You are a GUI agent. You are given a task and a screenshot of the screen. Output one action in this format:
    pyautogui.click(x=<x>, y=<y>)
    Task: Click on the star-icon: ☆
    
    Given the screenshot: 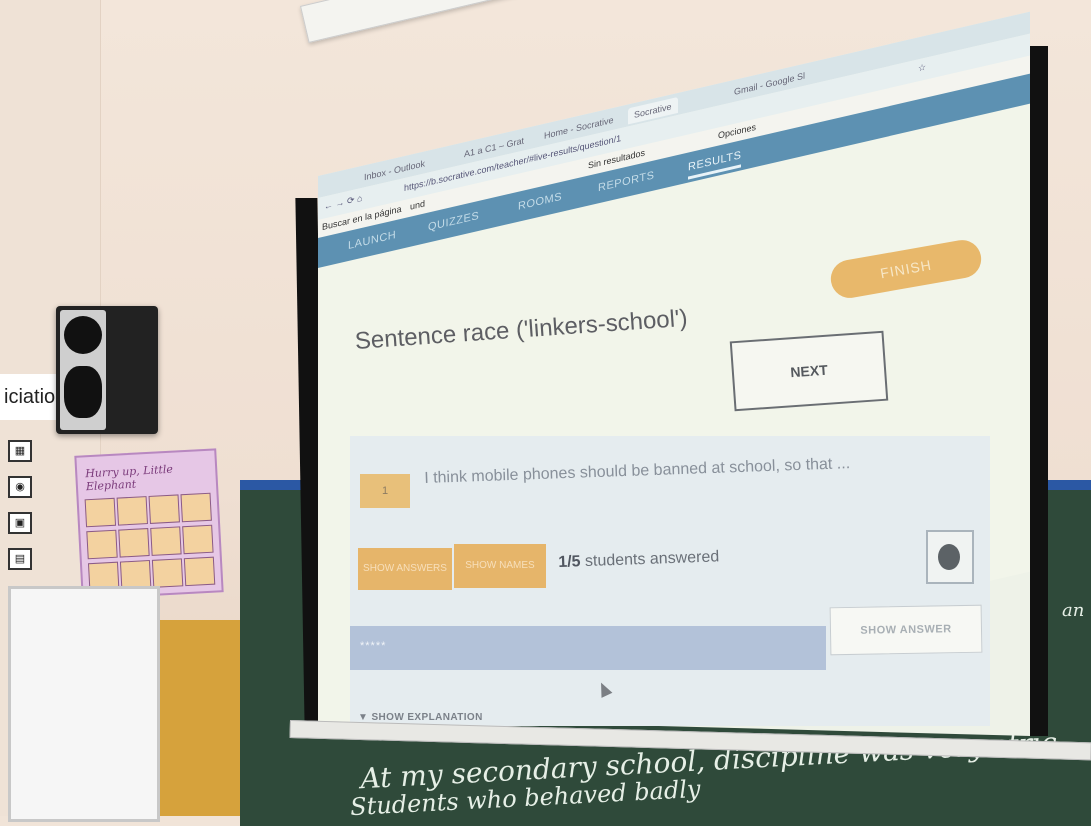 What is the action you would take?
    pyautogui.click(x=922, y=68)
    